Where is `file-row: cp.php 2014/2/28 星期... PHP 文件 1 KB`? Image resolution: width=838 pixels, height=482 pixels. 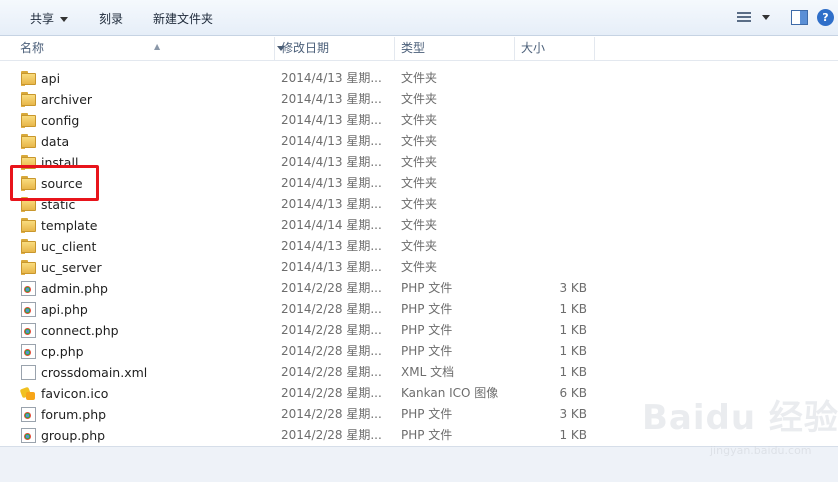 file-row: cp.php 2014/2/28 星期... PHP 文件 1 KB is located at coordinates (419, 351).